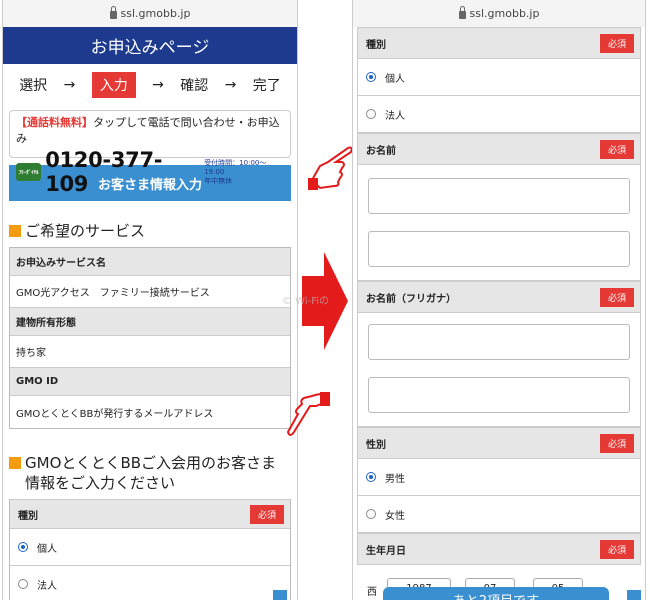 The width and height of the screenshot is (650, 600). Describe the element at coordinates (33, 86) in the screenshot. I see `step-select: 選択` at that location.